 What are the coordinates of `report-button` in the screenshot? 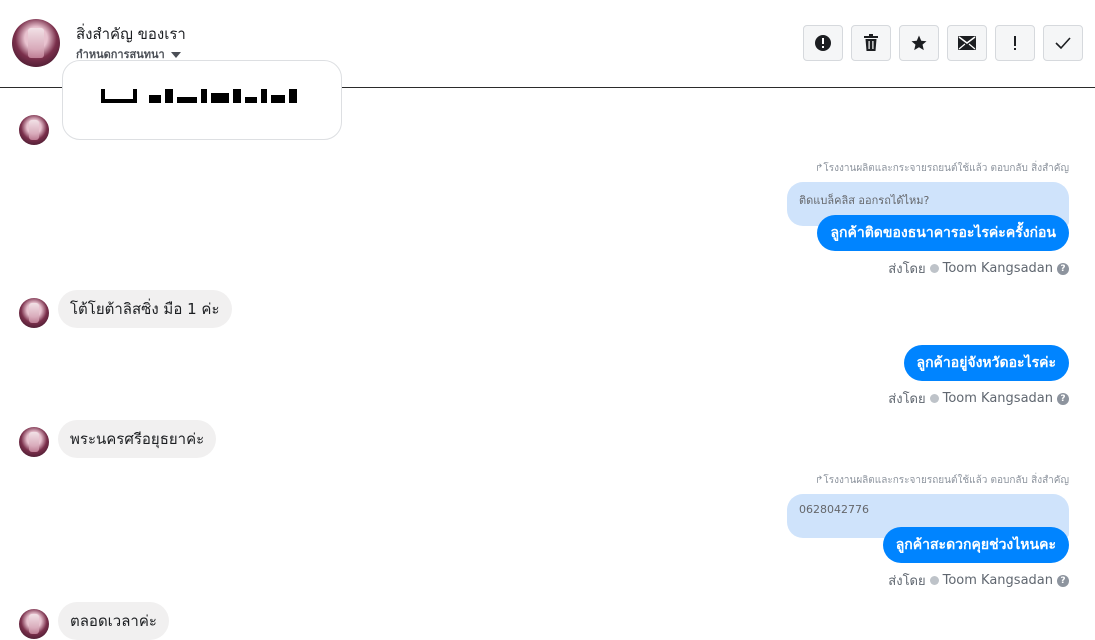 It's located at (823, 43).